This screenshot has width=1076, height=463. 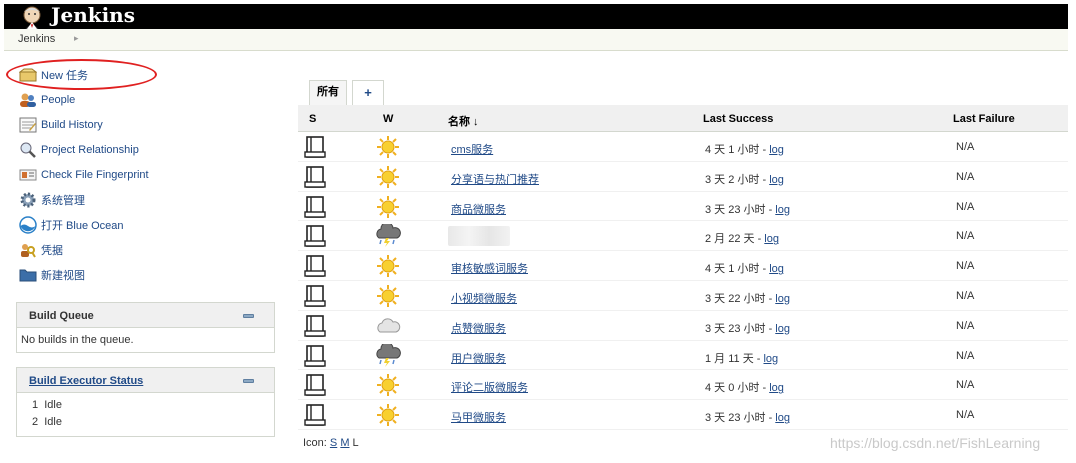 What do you see at coordinates (388, 119) in the screenshot?
I see `header-weather: W` at bounding box center [388, 119].